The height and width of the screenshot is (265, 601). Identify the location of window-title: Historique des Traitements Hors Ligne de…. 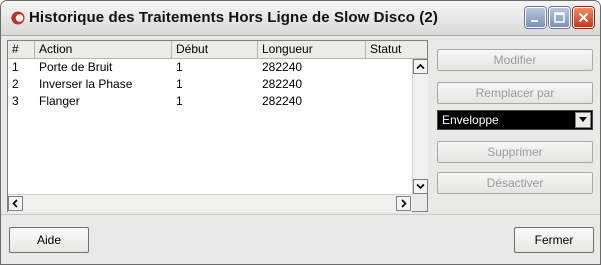
(233, 17).